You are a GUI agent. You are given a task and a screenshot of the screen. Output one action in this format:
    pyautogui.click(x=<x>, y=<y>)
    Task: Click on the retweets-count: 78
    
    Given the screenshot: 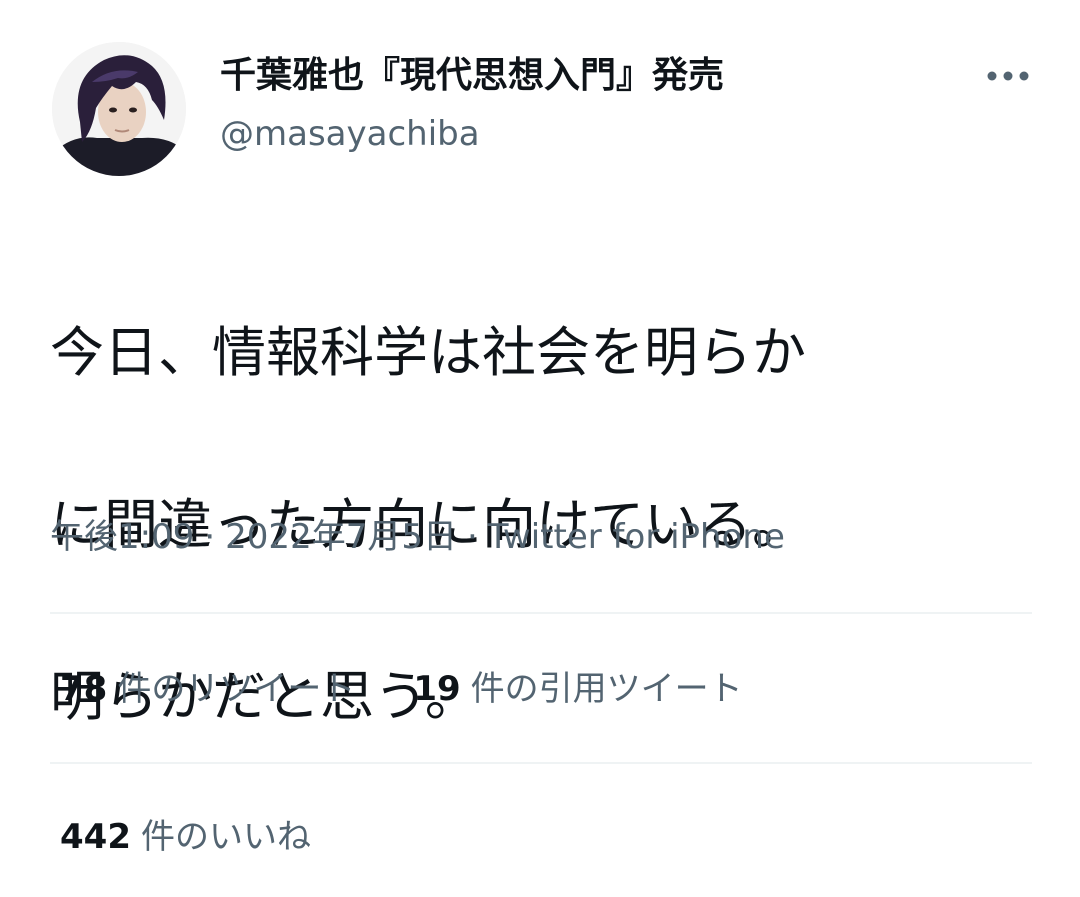 What is the action you would take?
    pyautogui.click(x=84, y=689)
    